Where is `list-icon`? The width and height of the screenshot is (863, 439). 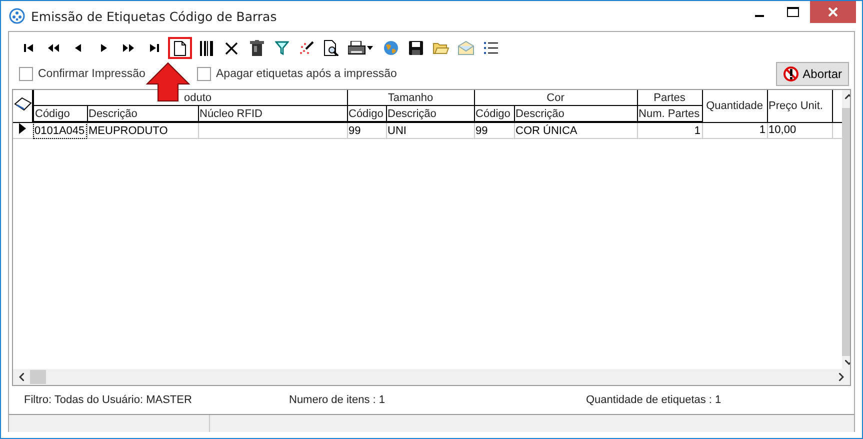 list-icon is located at coordinates (491, 48).